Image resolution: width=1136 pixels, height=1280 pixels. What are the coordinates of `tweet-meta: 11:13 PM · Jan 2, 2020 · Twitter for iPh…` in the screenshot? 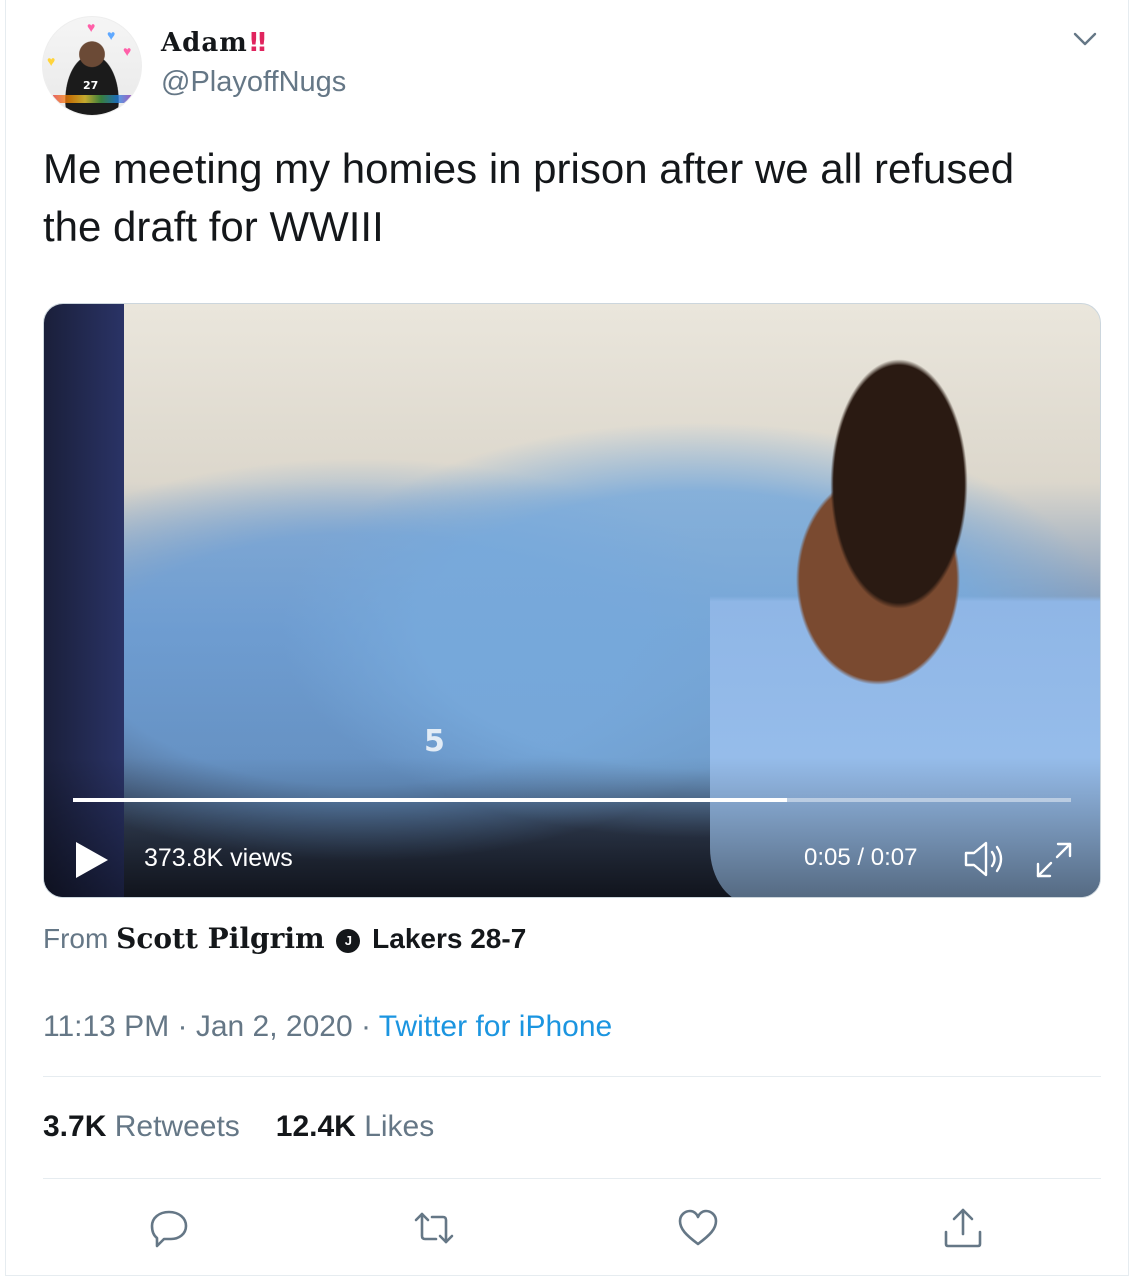 It's located at (327, 1027).